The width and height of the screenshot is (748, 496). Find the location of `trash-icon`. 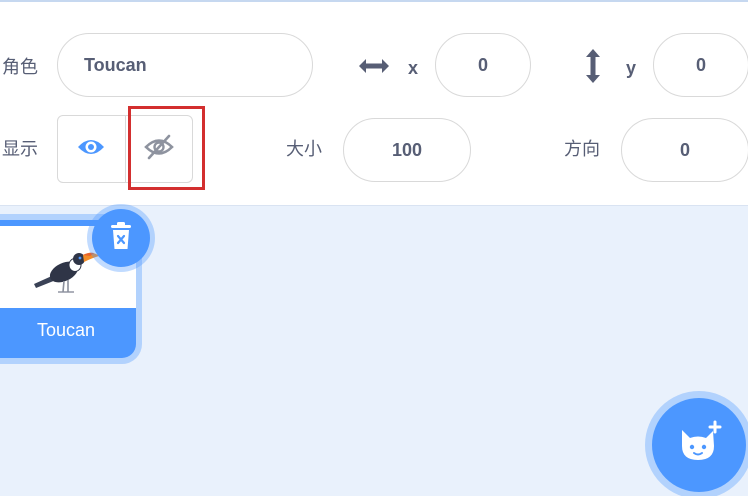

trash-icon is located at coordinates (121, 238).